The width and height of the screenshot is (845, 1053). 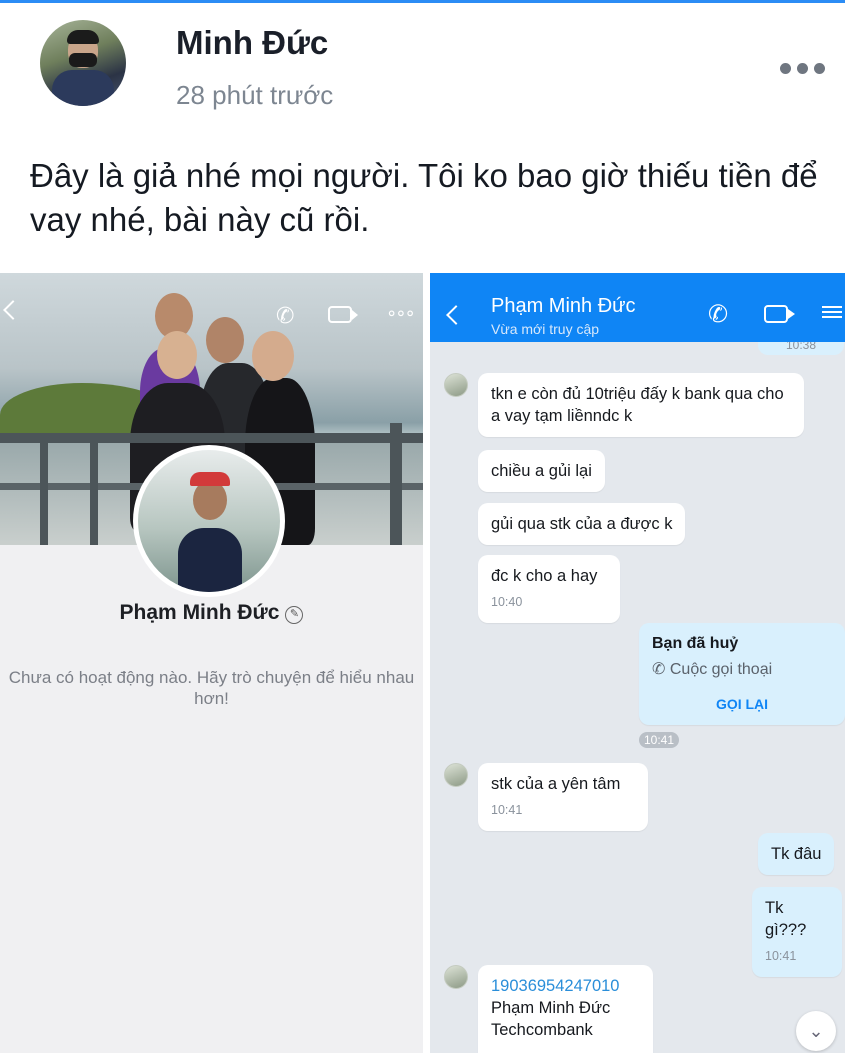 I want to click on chat-header: Phạm Minh Đức Vừa mới truy cập ✆, so click(x=637, y=307).